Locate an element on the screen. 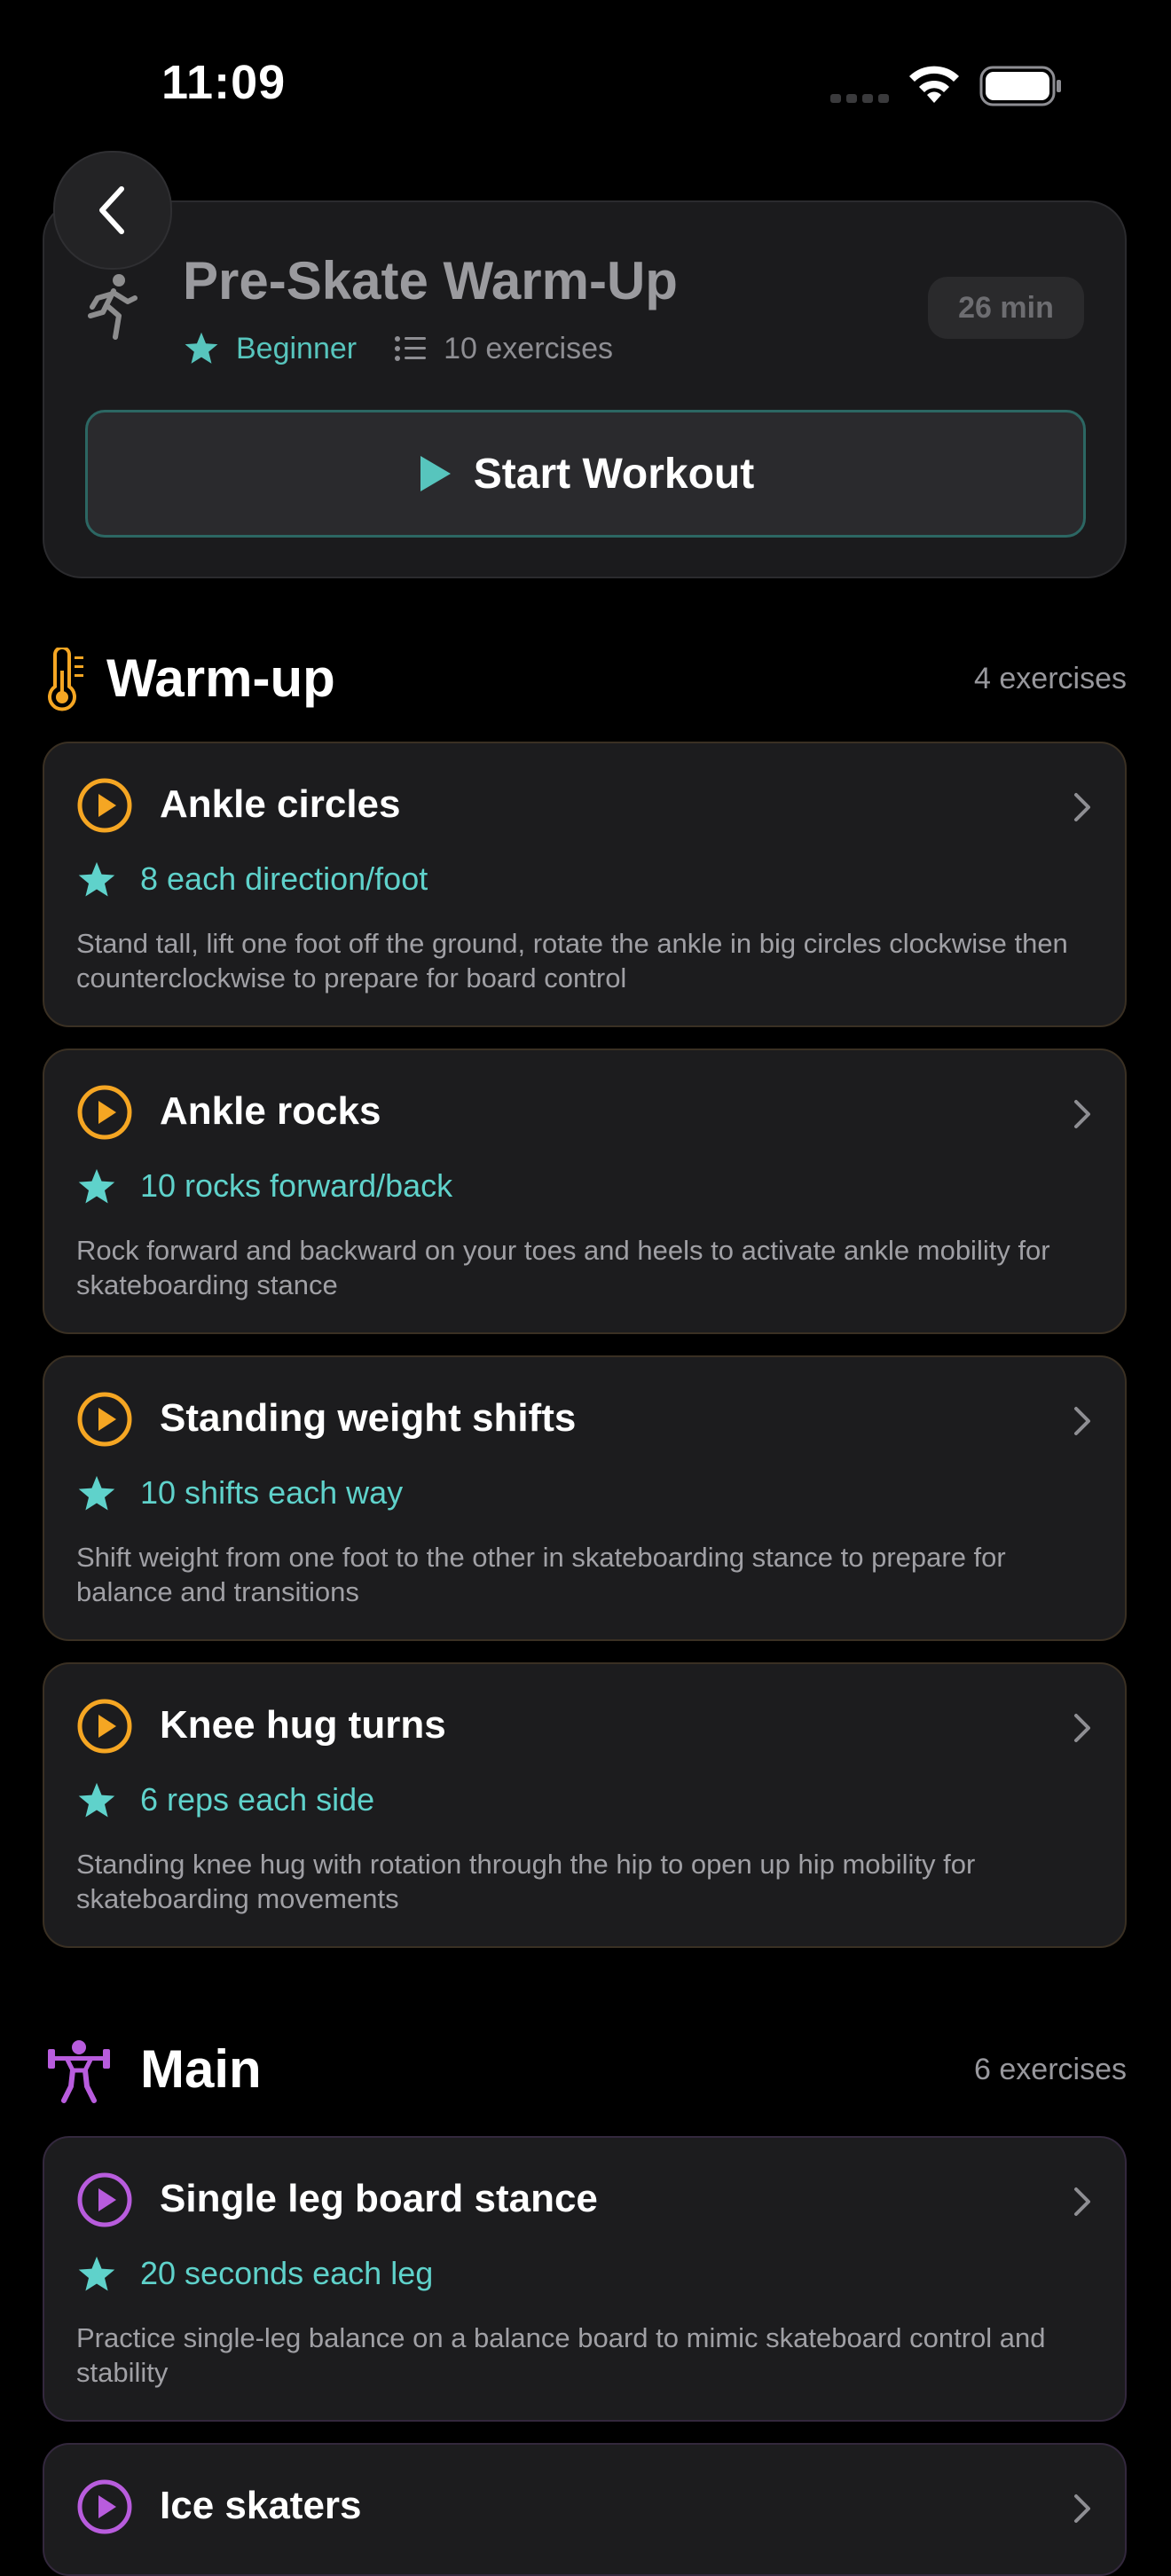  play-icon is located at coordinates (436, 473).